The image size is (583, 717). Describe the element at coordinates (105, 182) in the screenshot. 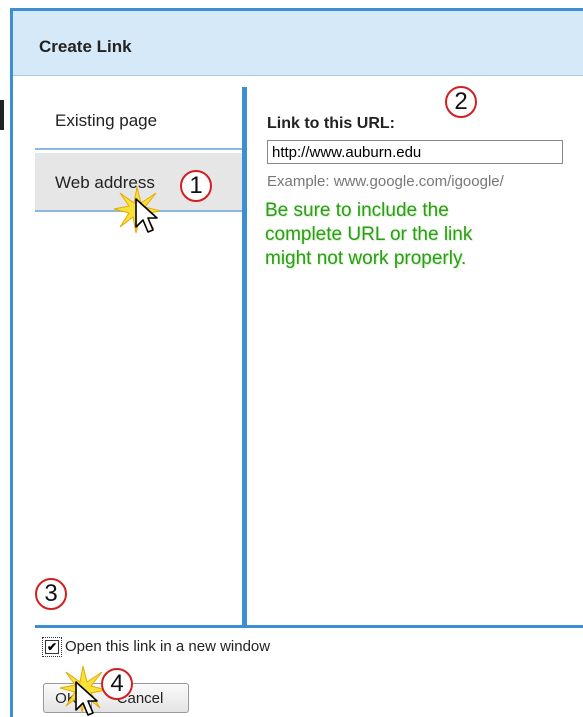

I see `sidebar-item-label: Web address` at that location.